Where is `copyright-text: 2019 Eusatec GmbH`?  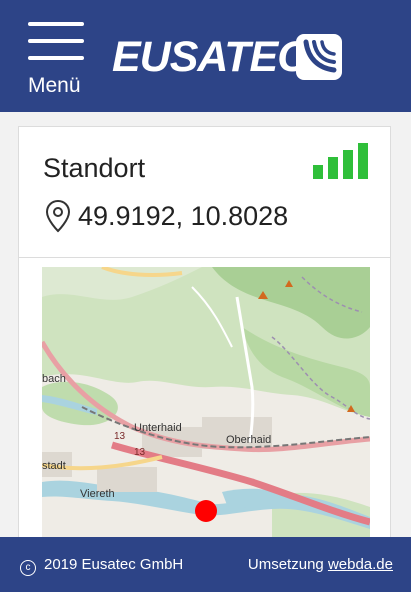 copyright-text: 2019 Eusatec GmbH is located at coordinates (114, 564).